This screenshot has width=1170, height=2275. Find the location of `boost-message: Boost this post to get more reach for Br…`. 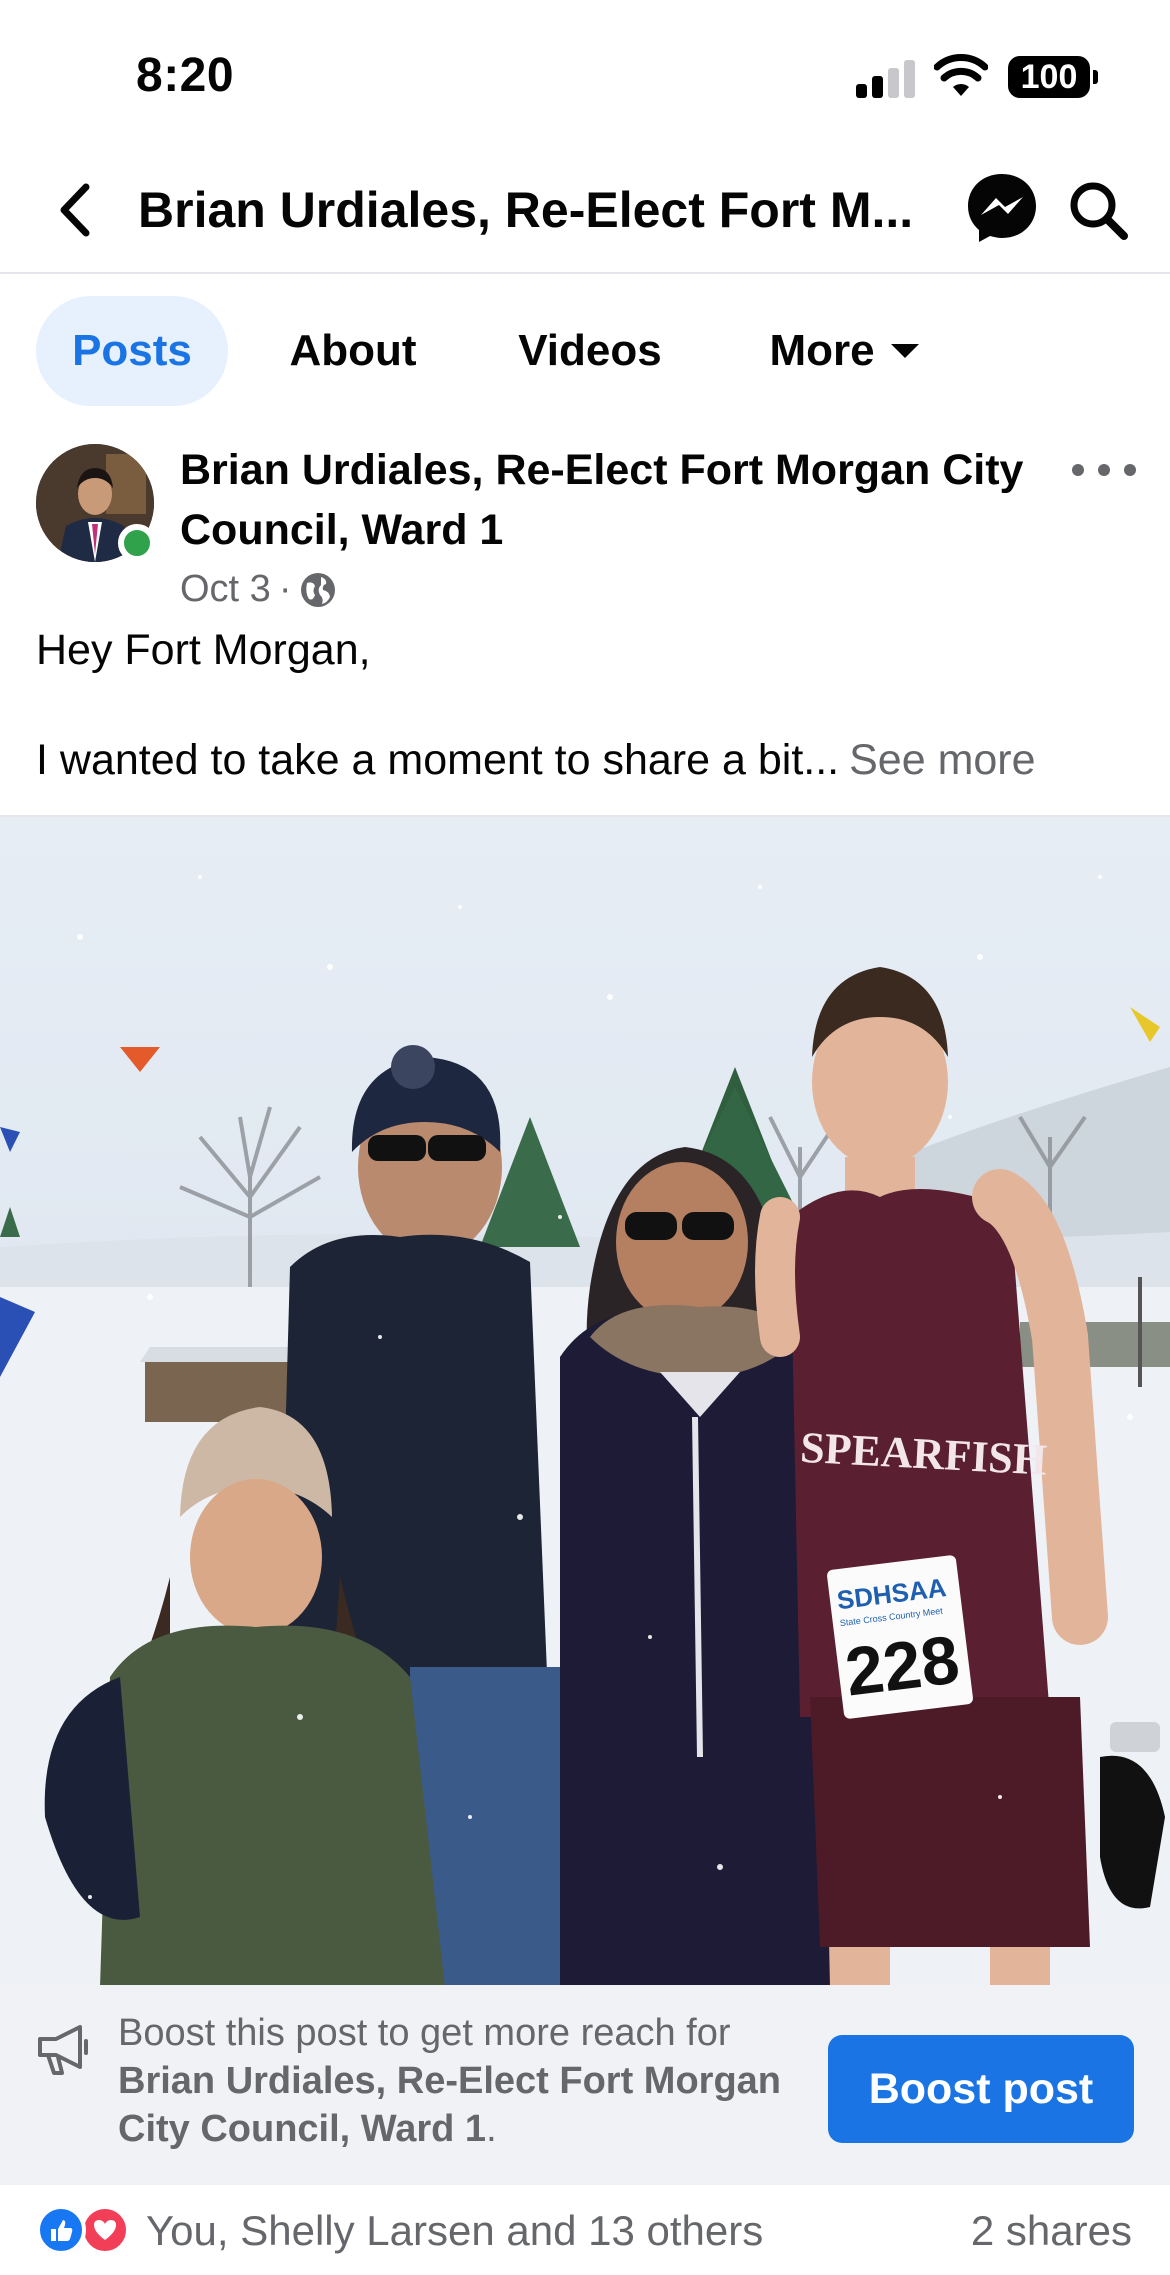

boost-message: Boost this post to get more reach for Br… is located at coordinates (468, 2081).